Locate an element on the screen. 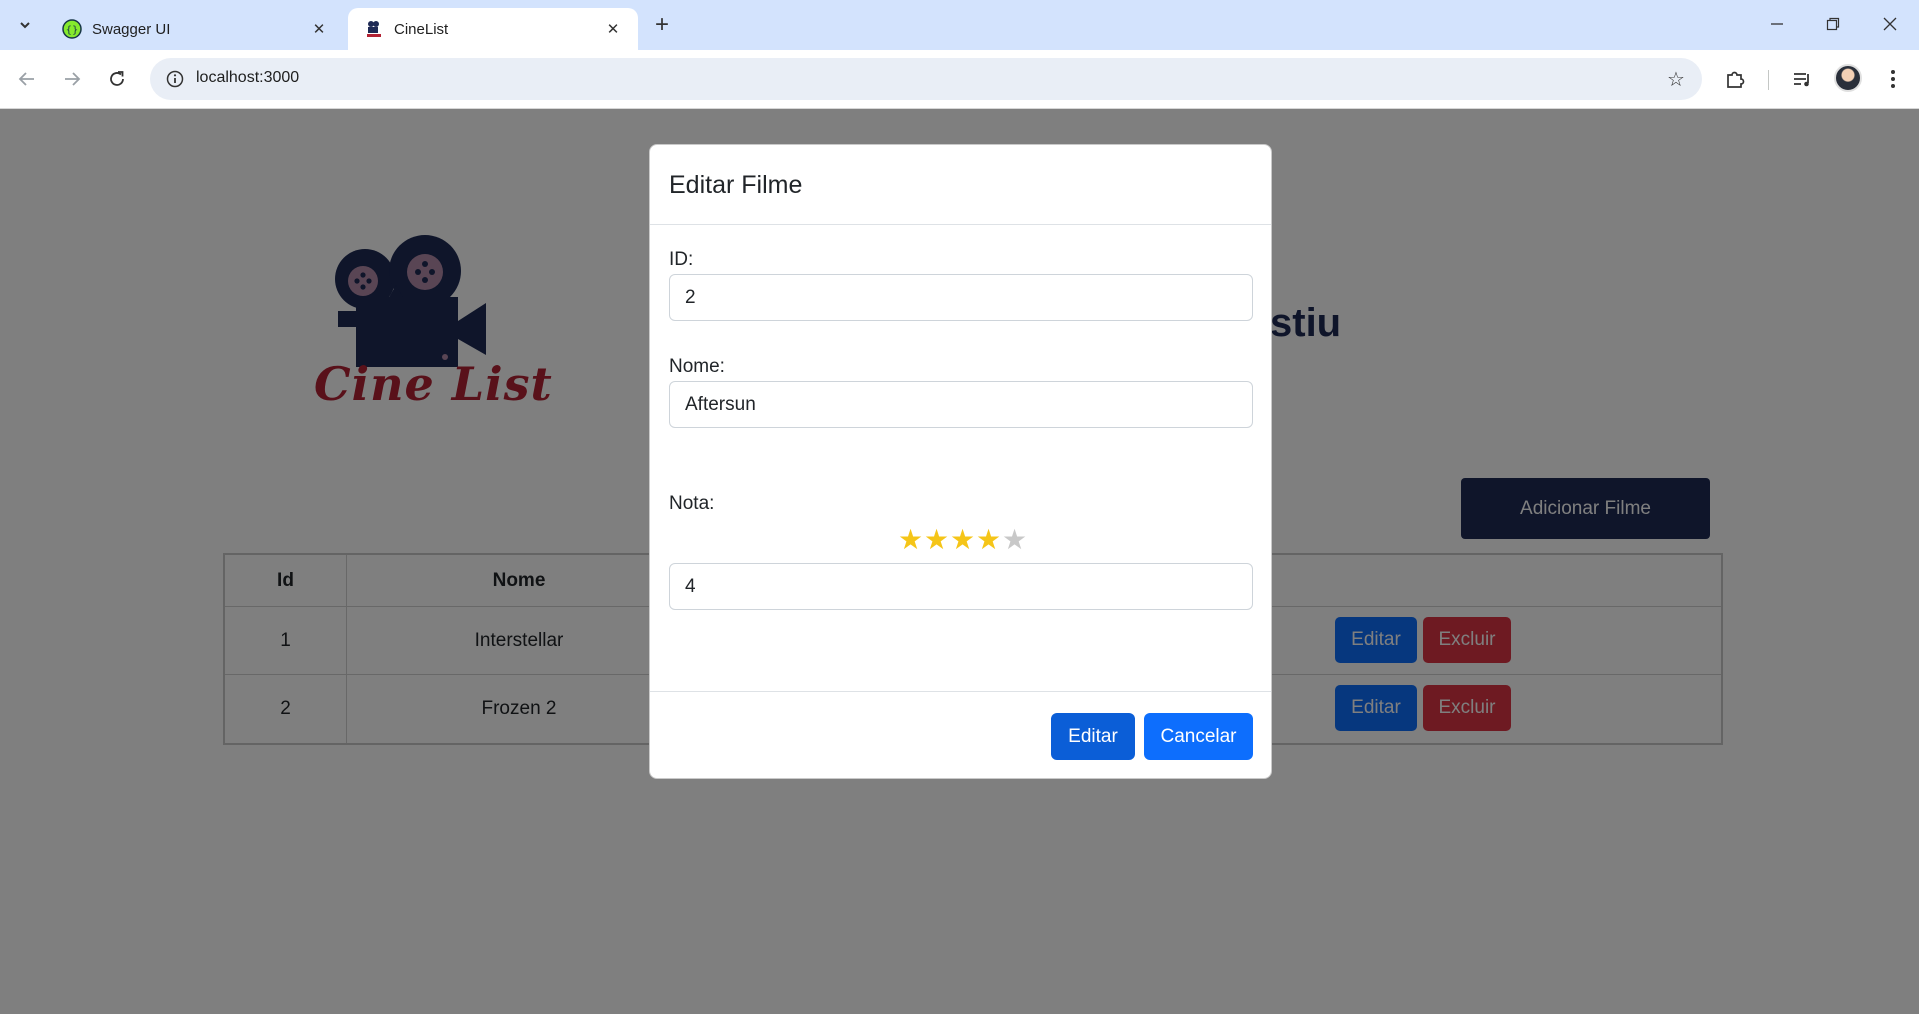  toolbar-divider is located at coordinates (1768, 80).